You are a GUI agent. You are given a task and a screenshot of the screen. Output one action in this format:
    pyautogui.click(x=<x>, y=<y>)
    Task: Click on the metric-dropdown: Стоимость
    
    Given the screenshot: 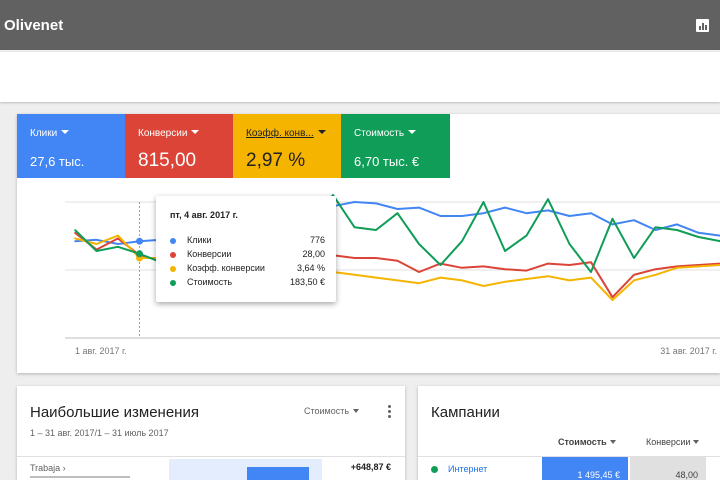 What is the action you would take?
    pyautogui.click(x=332, y=411)
    